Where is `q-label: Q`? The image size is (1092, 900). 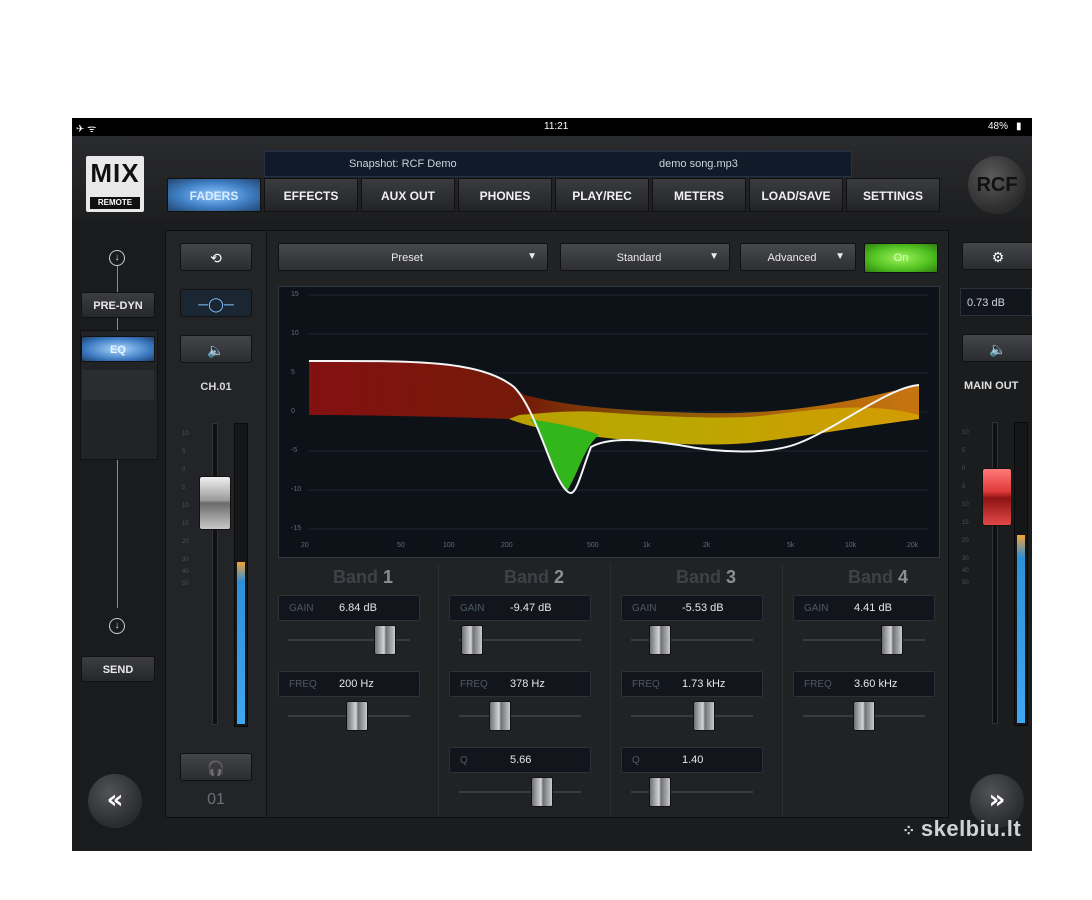
q-label: Q is located at coordinates (636, 760).